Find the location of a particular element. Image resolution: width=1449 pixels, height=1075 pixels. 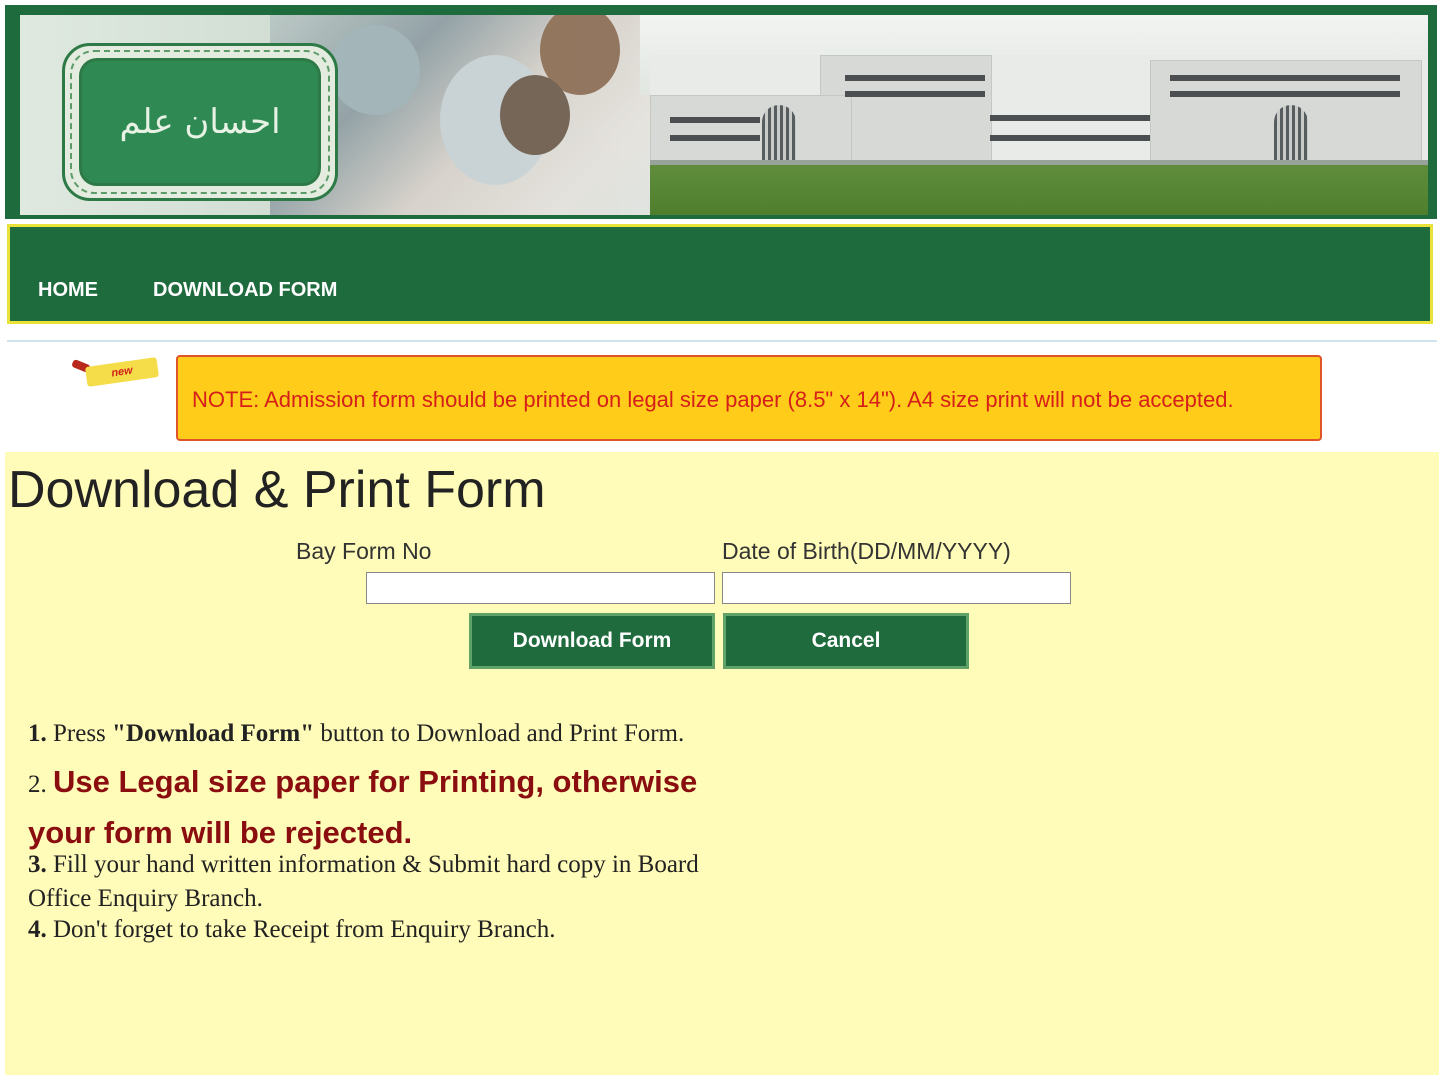

banner-building is located at coordinates (1039, 115).